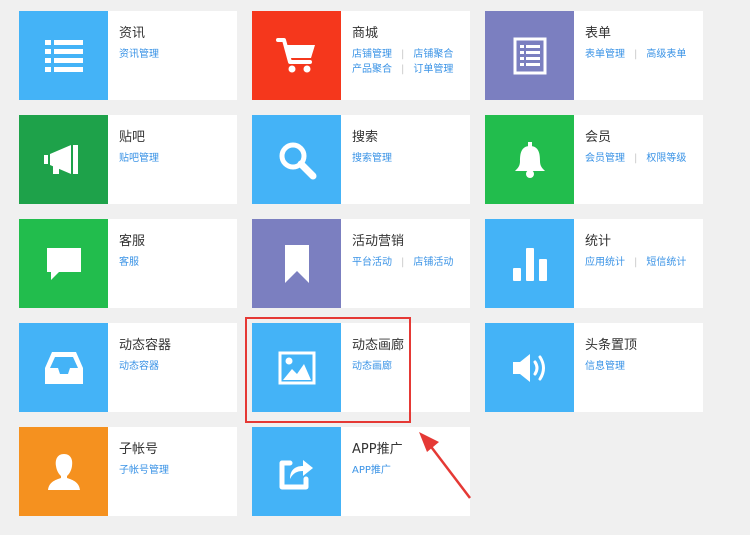 The width and height of the screenshot is (750, 535). Describe the element at coordinates (433, 54) in the screenshot. I see `module-link: 店铺聚合` at that location.